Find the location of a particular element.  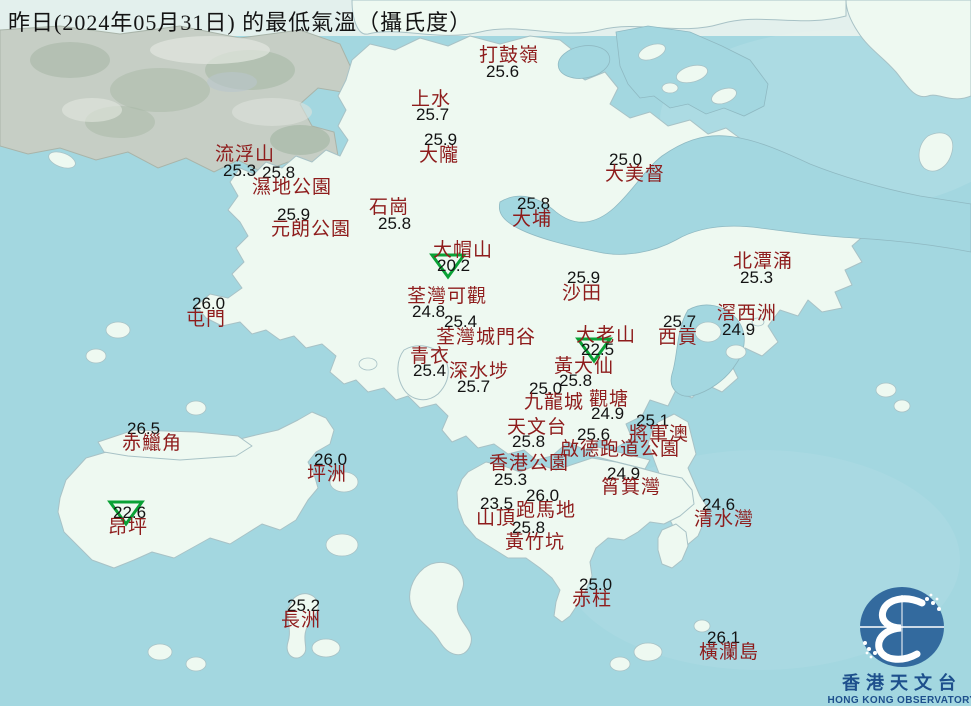

station-label: 荃灣城門谷 is located at coordinates (486, 337).